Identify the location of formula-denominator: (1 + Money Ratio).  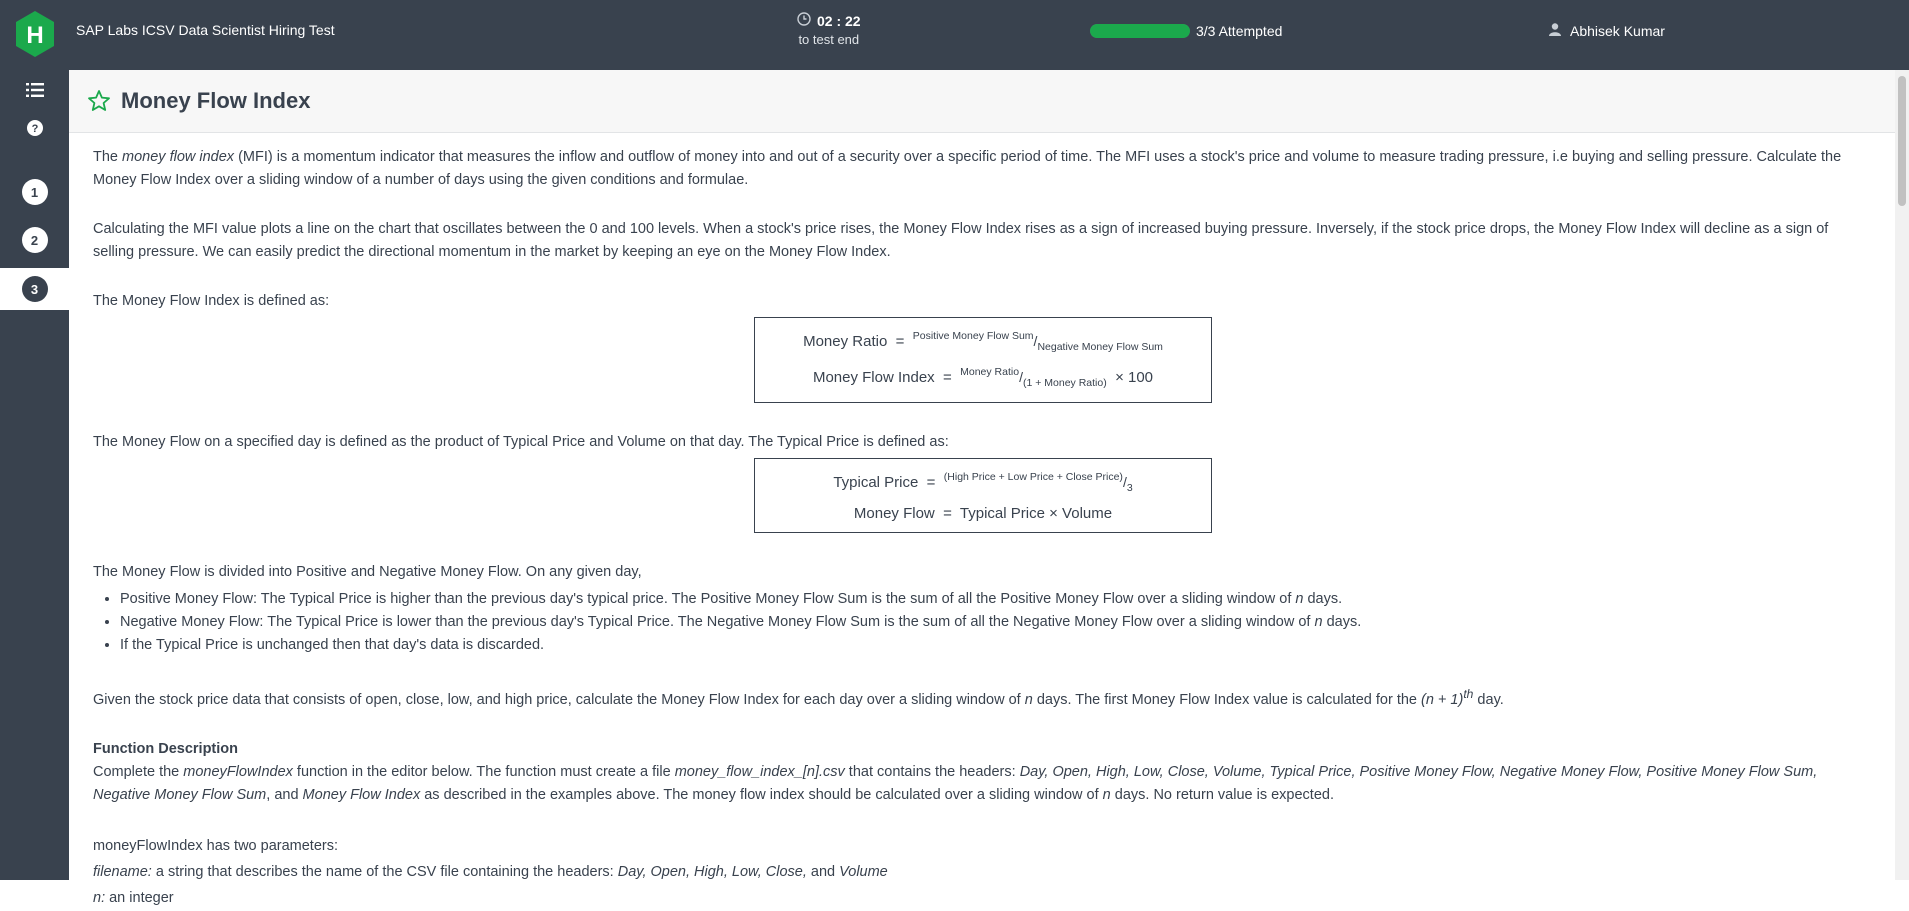
(1064, 383).